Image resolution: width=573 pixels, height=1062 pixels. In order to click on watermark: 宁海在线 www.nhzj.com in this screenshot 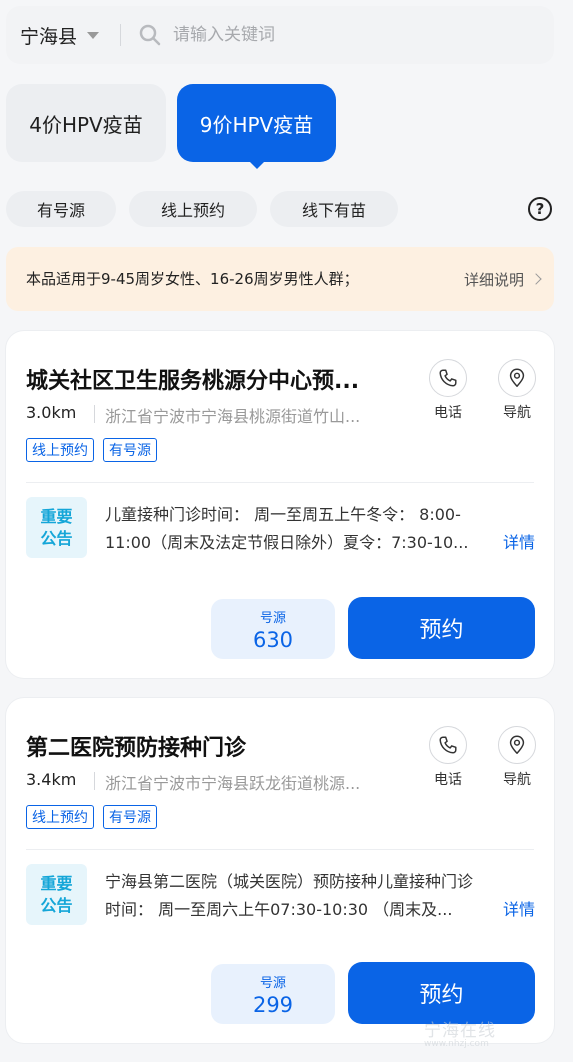, I will do `click(460, 1032)`.